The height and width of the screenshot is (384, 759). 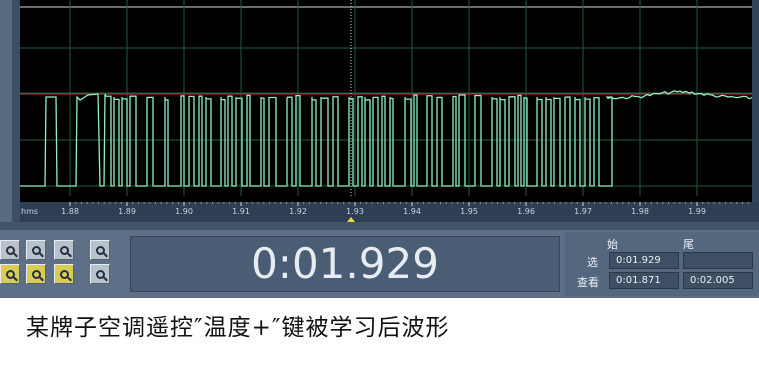 I want to click on zoom-out-button, so click(x=36, y=250).